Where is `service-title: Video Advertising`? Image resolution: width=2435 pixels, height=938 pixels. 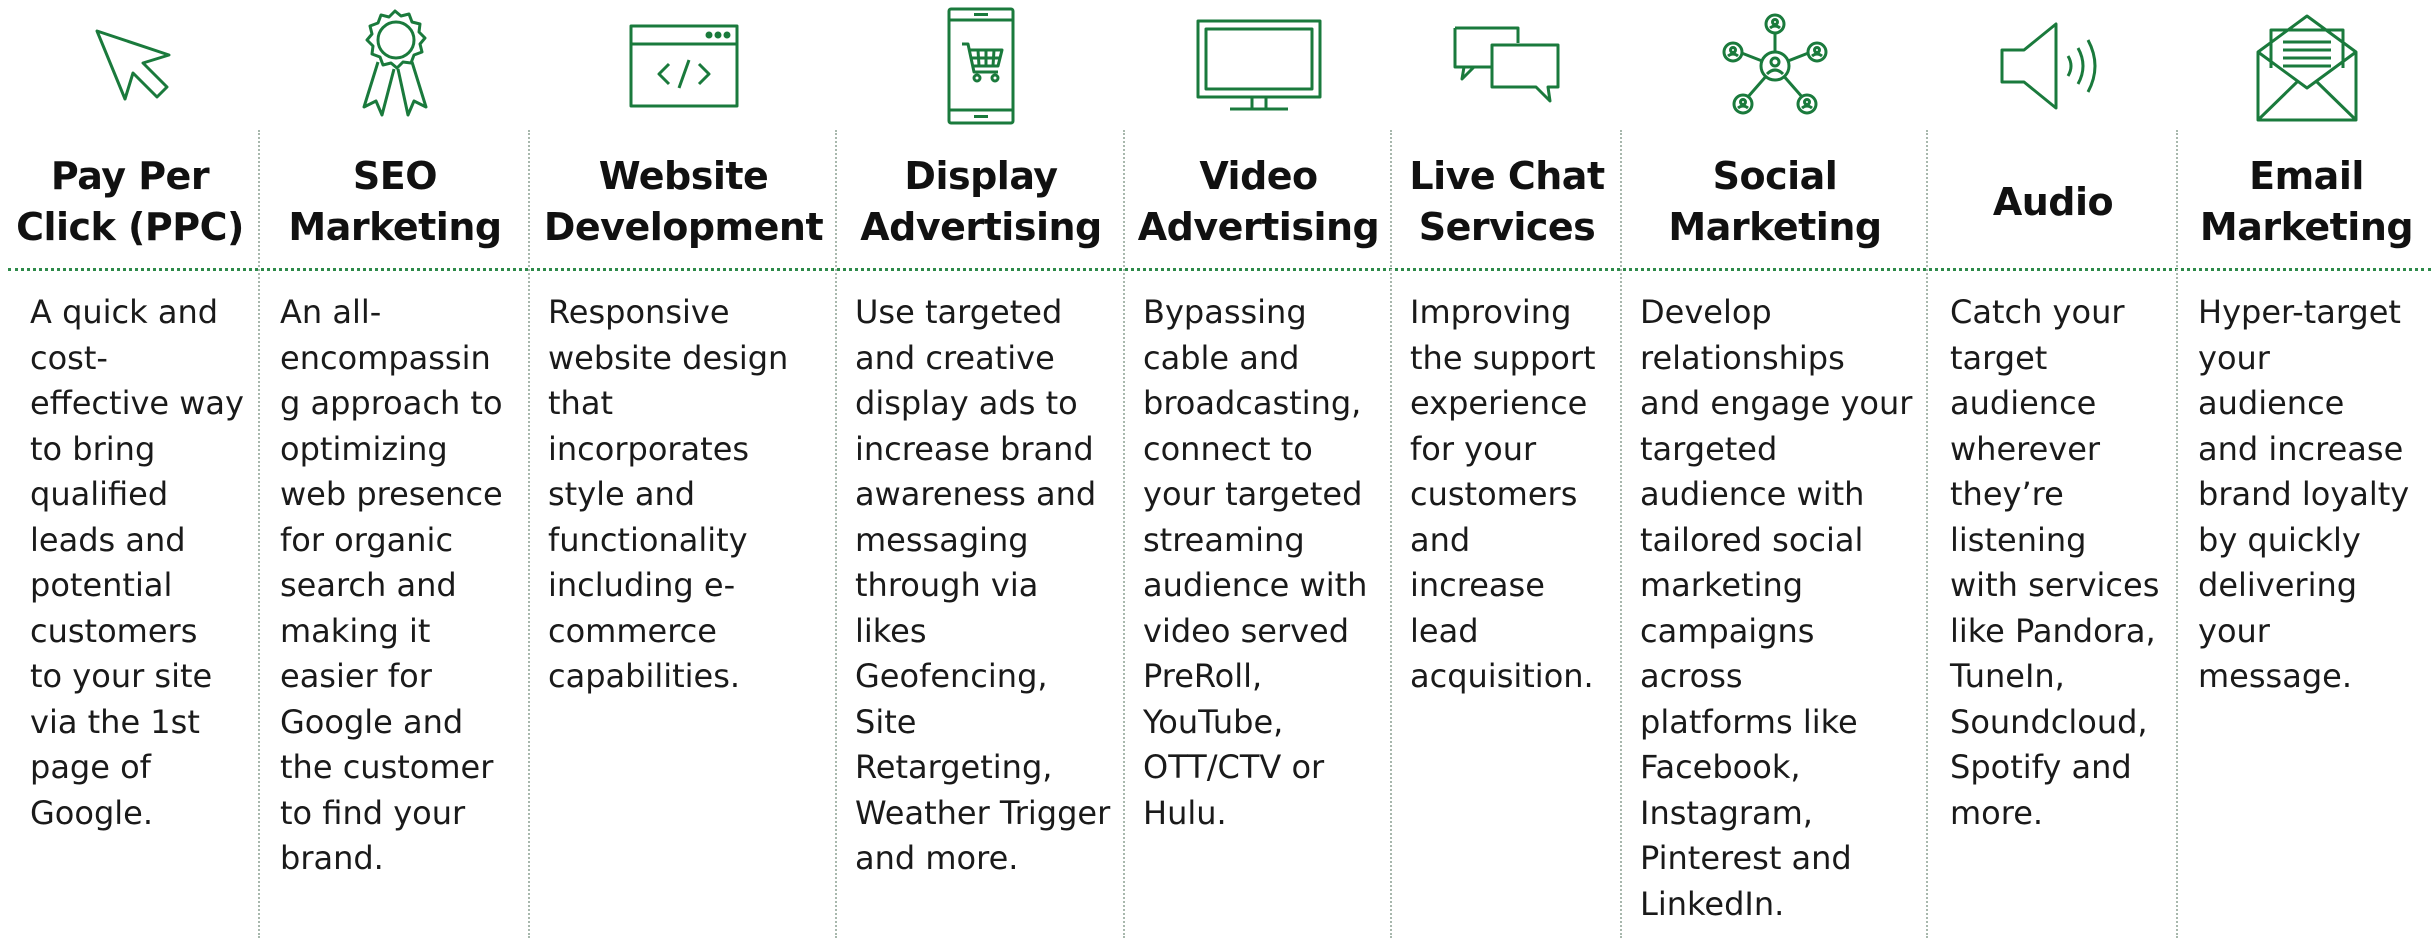 service-title: Video Advertising is located at coordinates (1258, 201).